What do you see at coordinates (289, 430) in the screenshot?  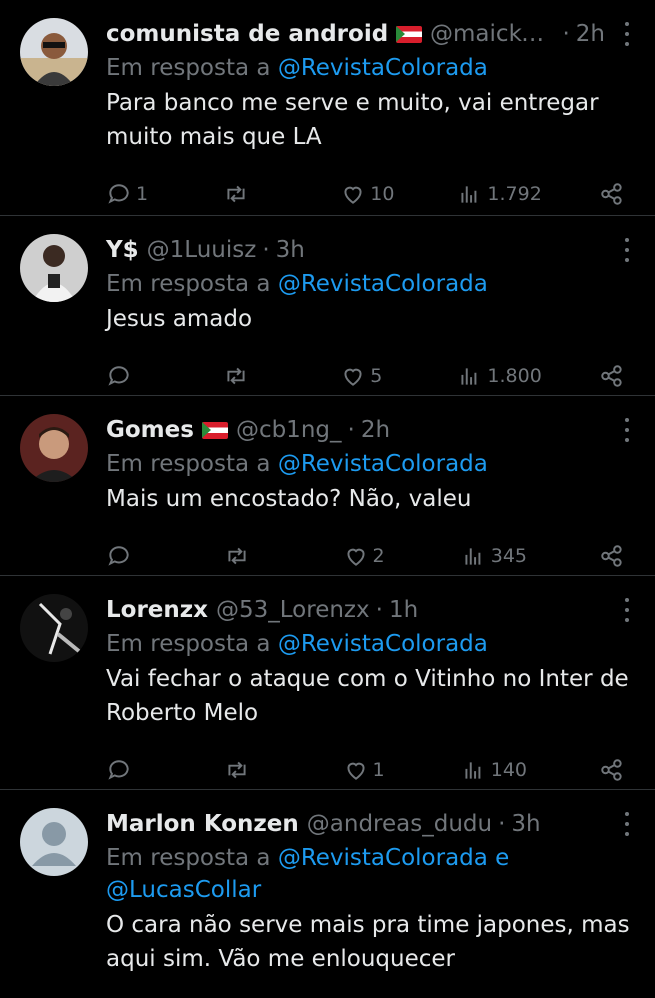 I see `author-handle: @cb1ng_` at bounding box center [289, 430].